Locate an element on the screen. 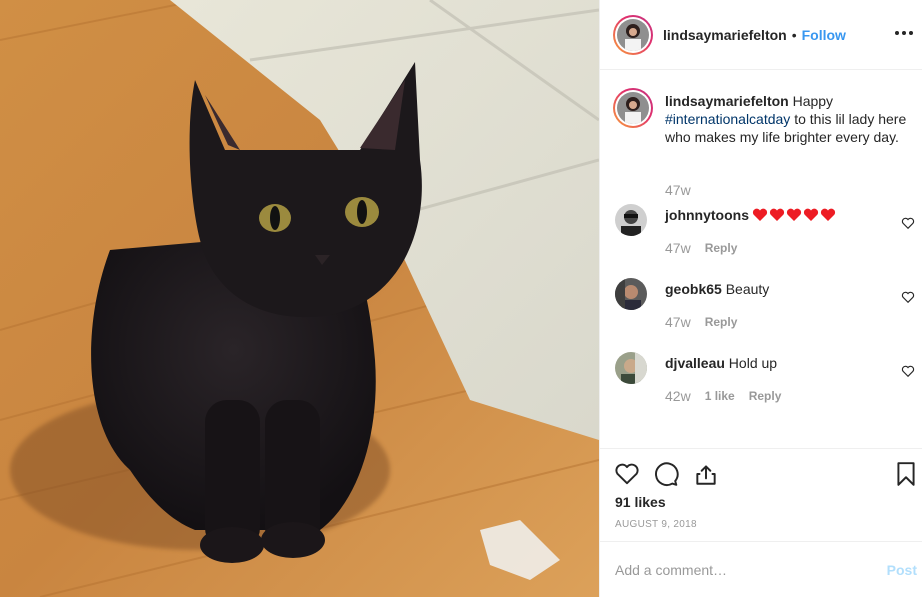 This screenshot has width=922, height=597. post-date: AUGUST 9, 2018 is located at coordinates (656, 524).